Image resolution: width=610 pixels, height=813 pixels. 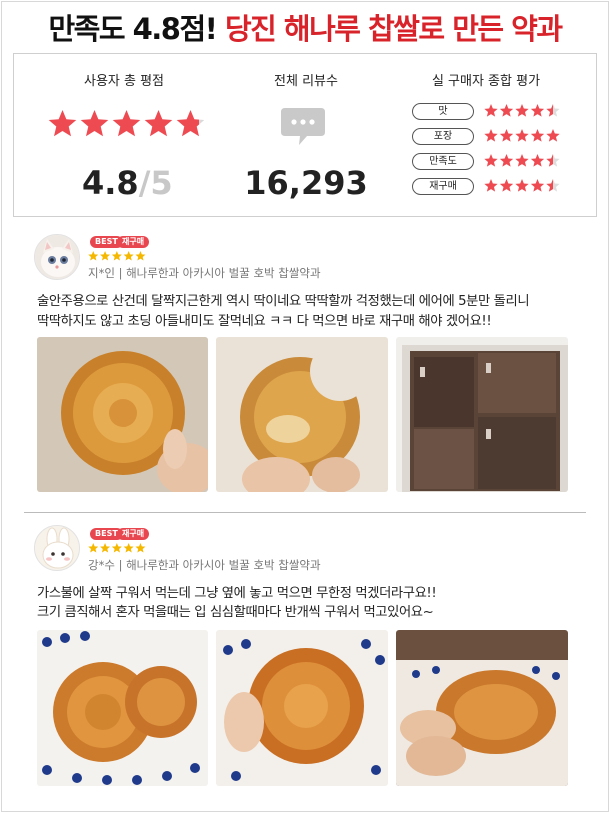 What do you see at coordinates (110, 183) in the screenshot?
I see `average-score-value: 4.8` at bounding box center [110, 183].